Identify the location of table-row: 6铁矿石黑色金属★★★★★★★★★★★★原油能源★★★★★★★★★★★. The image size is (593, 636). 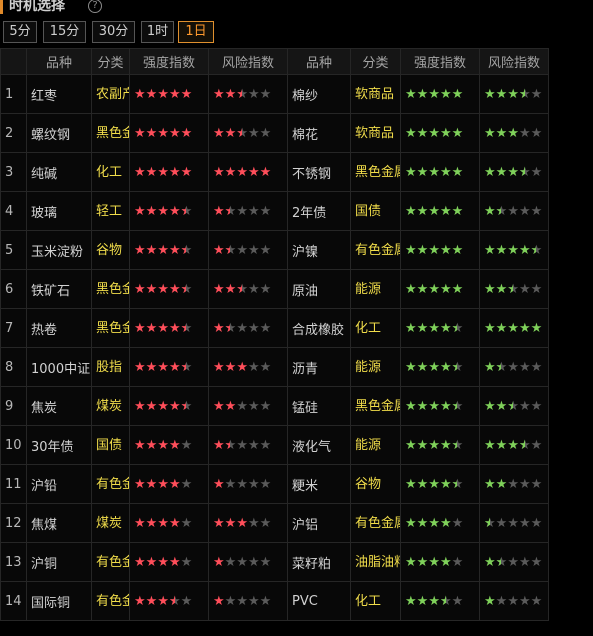
(274, 289).